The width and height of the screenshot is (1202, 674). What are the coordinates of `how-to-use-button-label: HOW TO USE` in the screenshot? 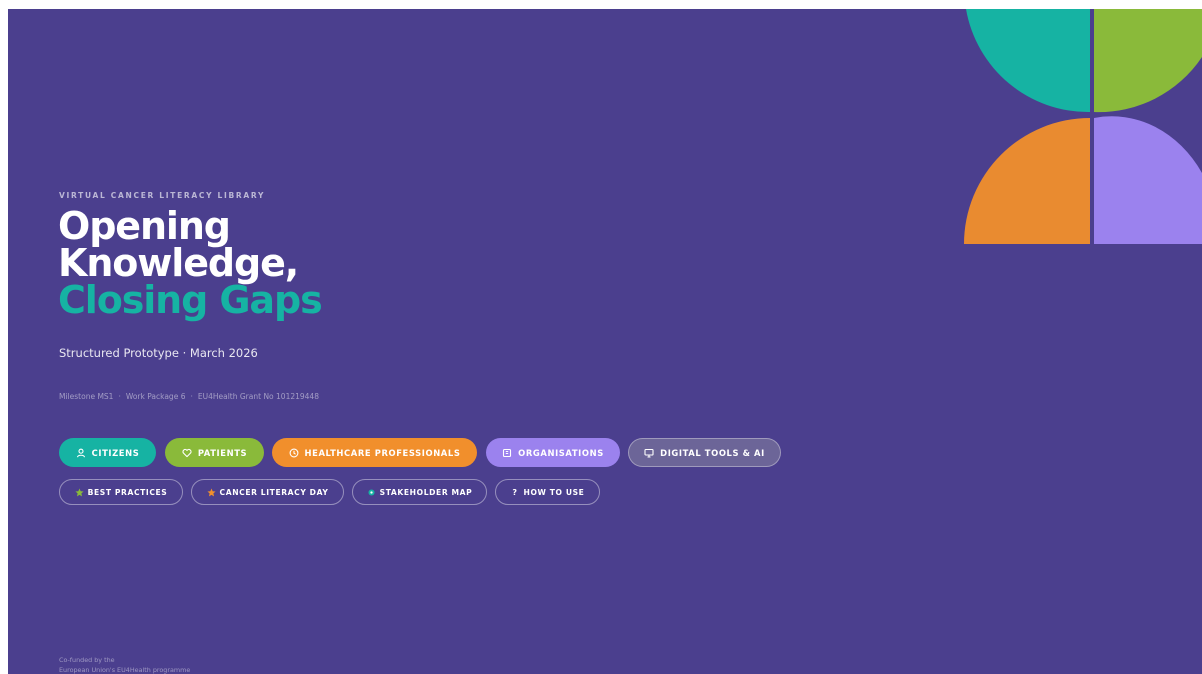 It's located at (554, 492).